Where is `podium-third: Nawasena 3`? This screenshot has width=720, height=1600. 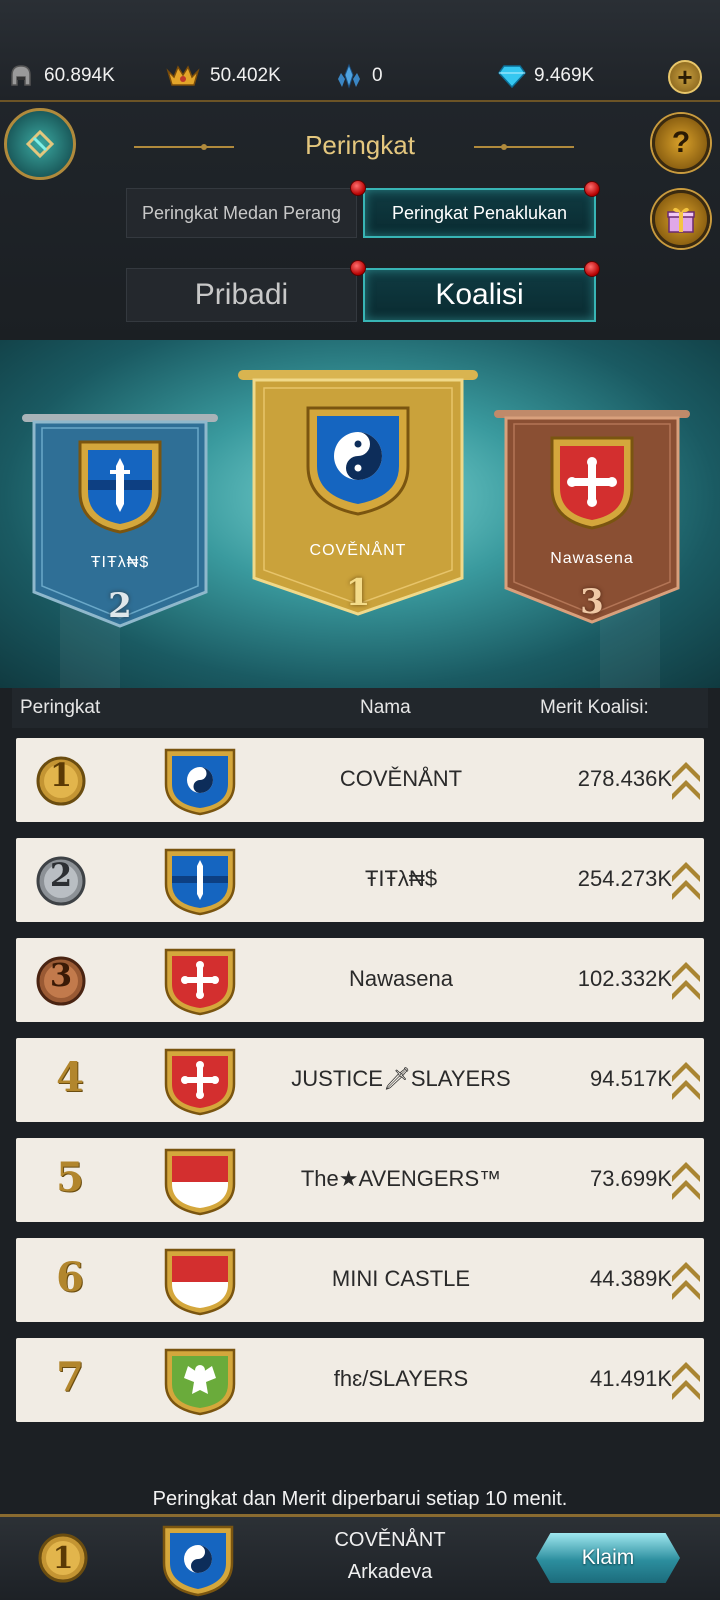 podium-third: Nawasena 3 is located at coordinates (592, 520).